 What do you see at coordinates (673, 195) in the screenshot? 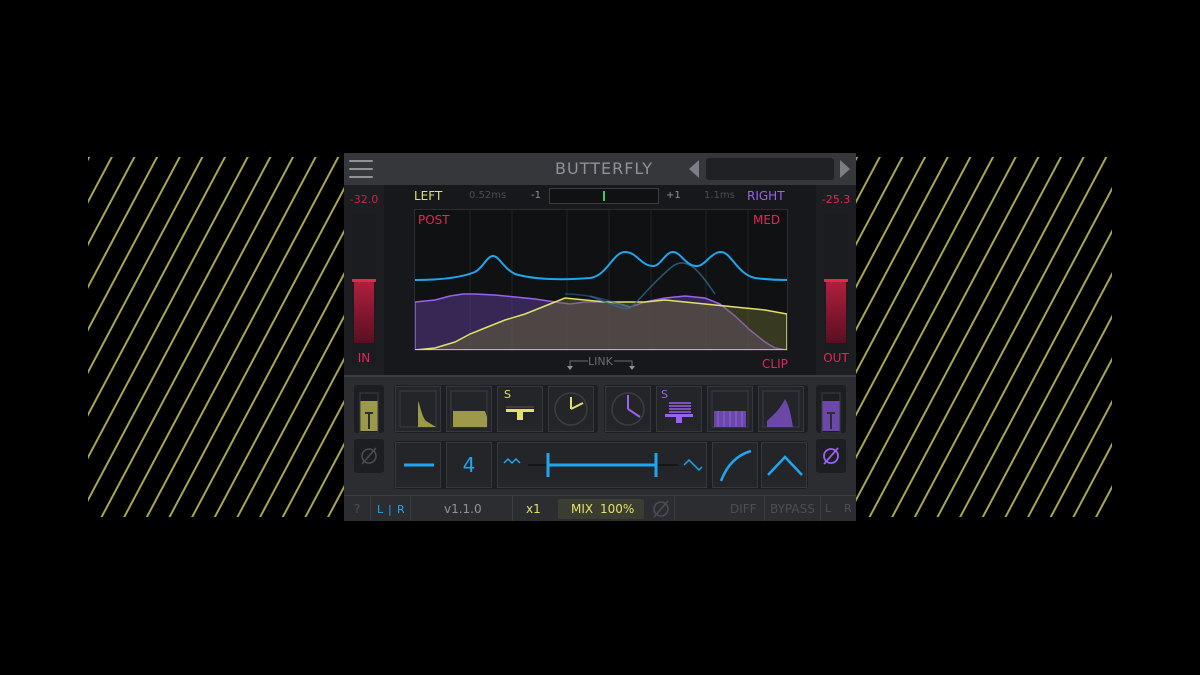
I see `correlation-max-label: +1` at bounding box center [673, 195].